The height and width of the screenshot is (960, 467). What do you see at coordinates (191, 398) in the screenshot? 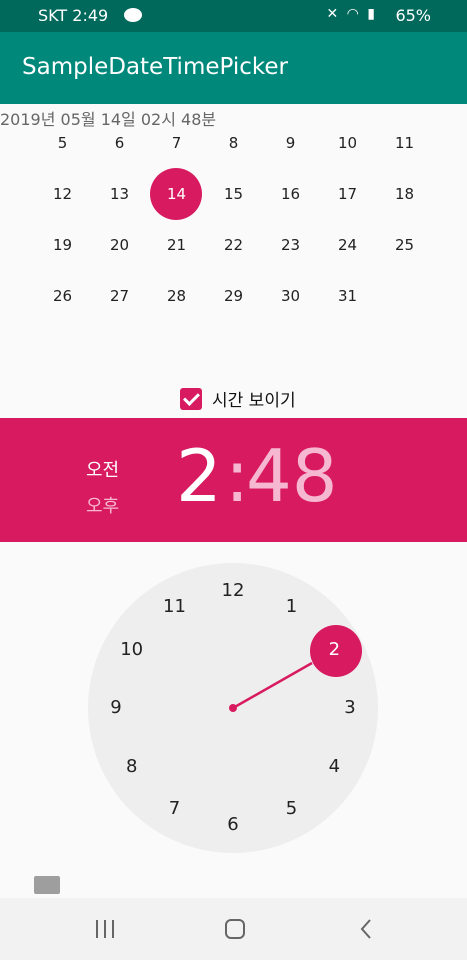
I see `checkbox-checked-icon` at bounding box center [191, 398].